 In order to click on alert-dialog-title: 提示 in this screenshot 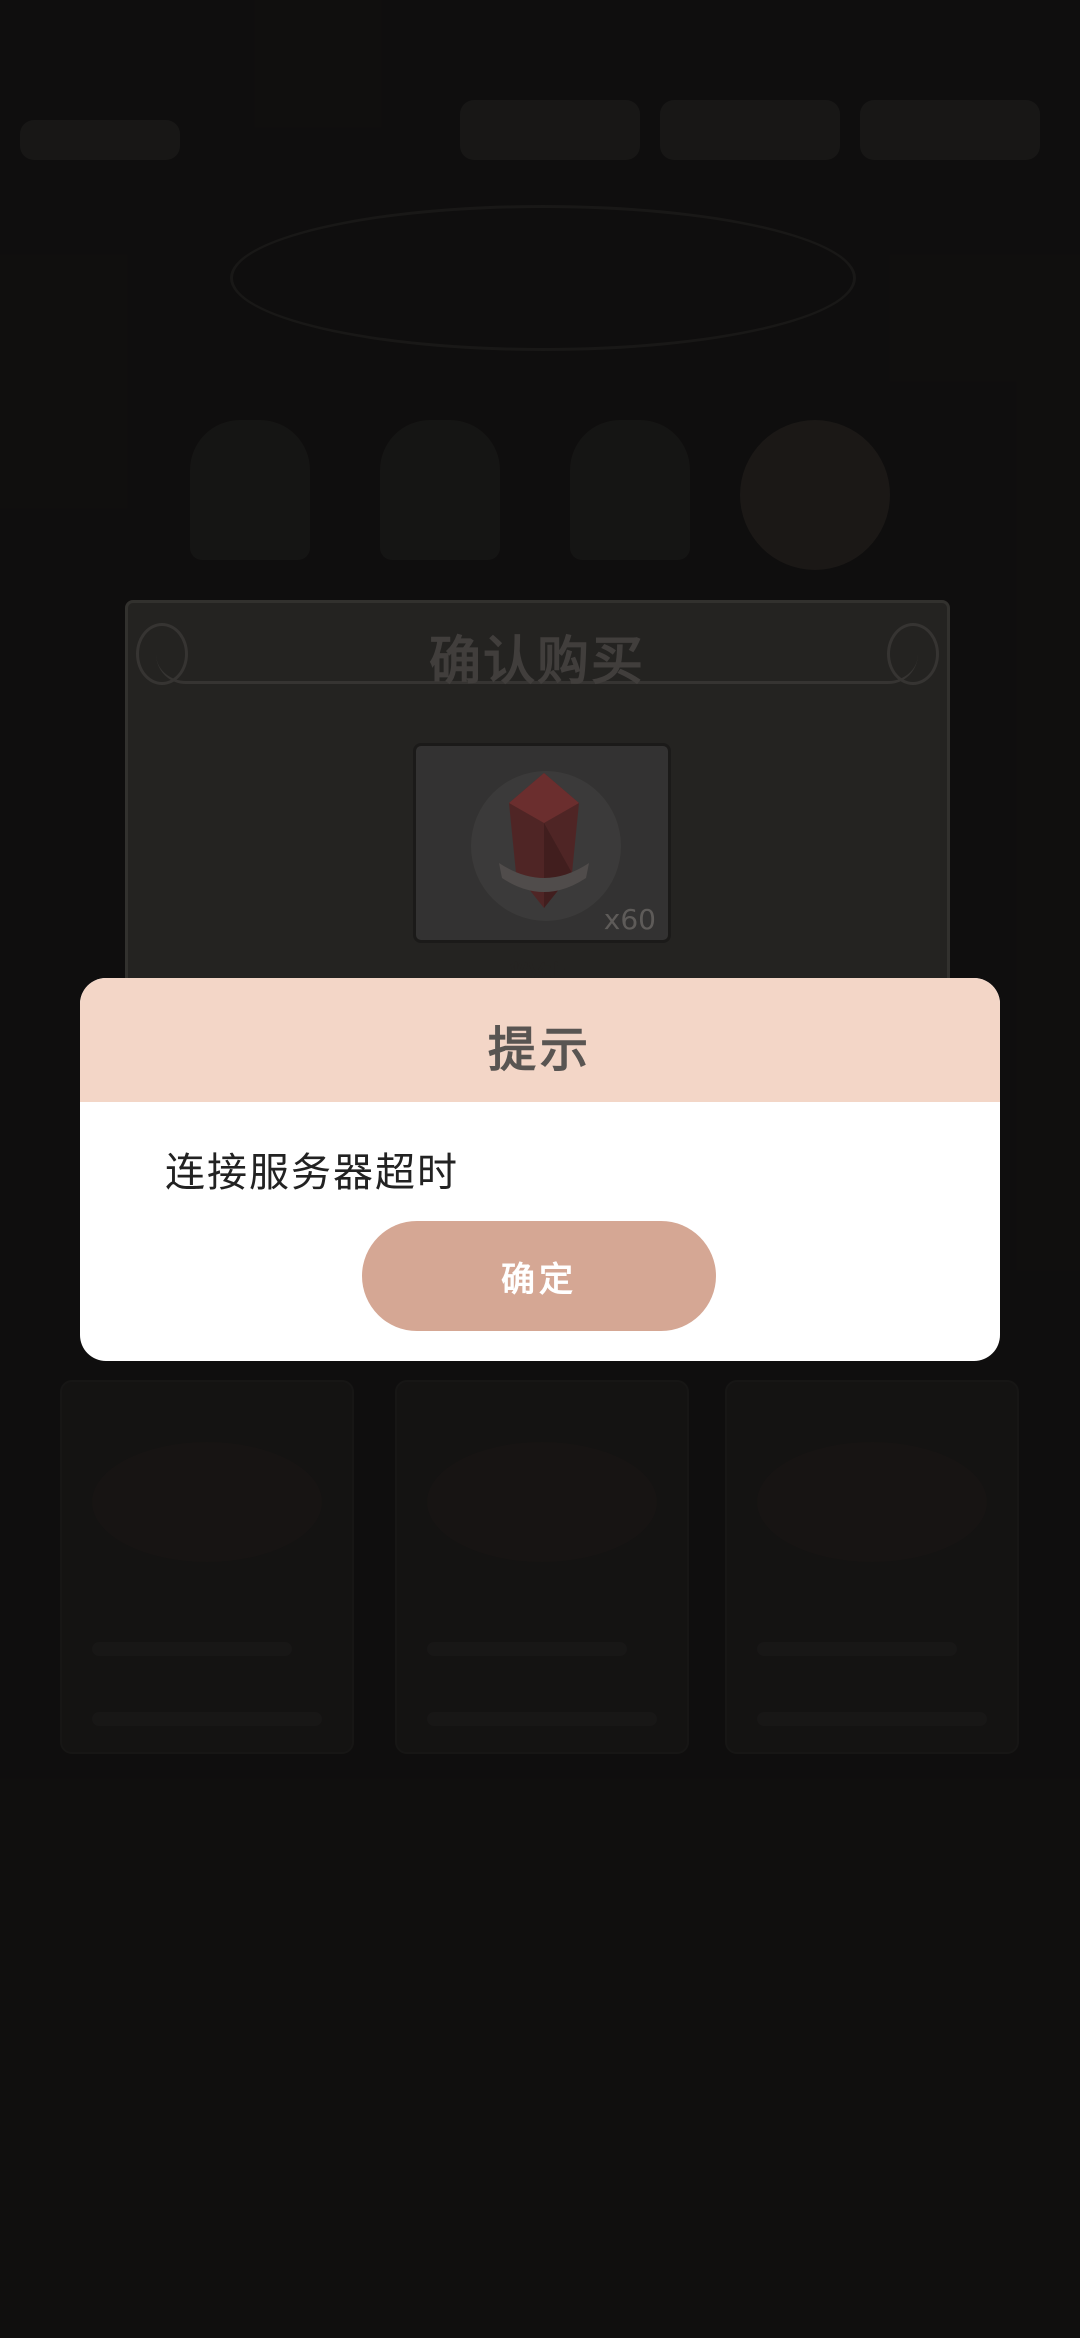, I will do `click(539, 1050)`.